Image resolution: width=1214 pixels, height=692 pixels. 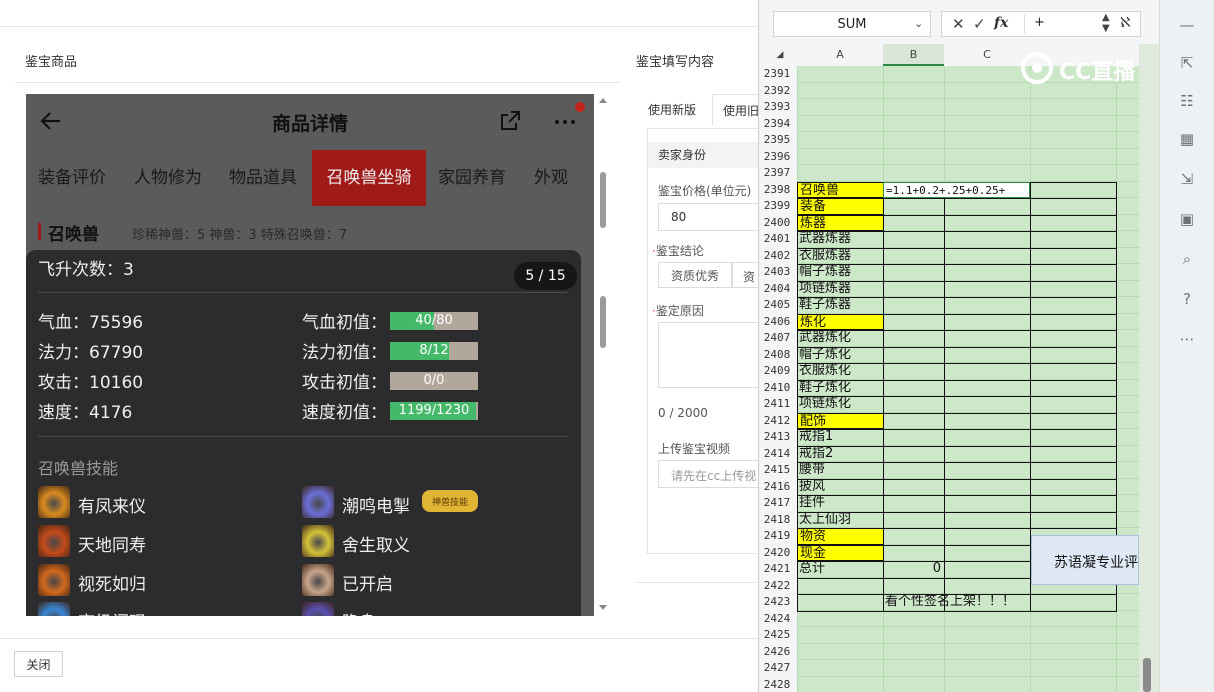 I want to click on row-header: 2427, so click(x=777, y=668).